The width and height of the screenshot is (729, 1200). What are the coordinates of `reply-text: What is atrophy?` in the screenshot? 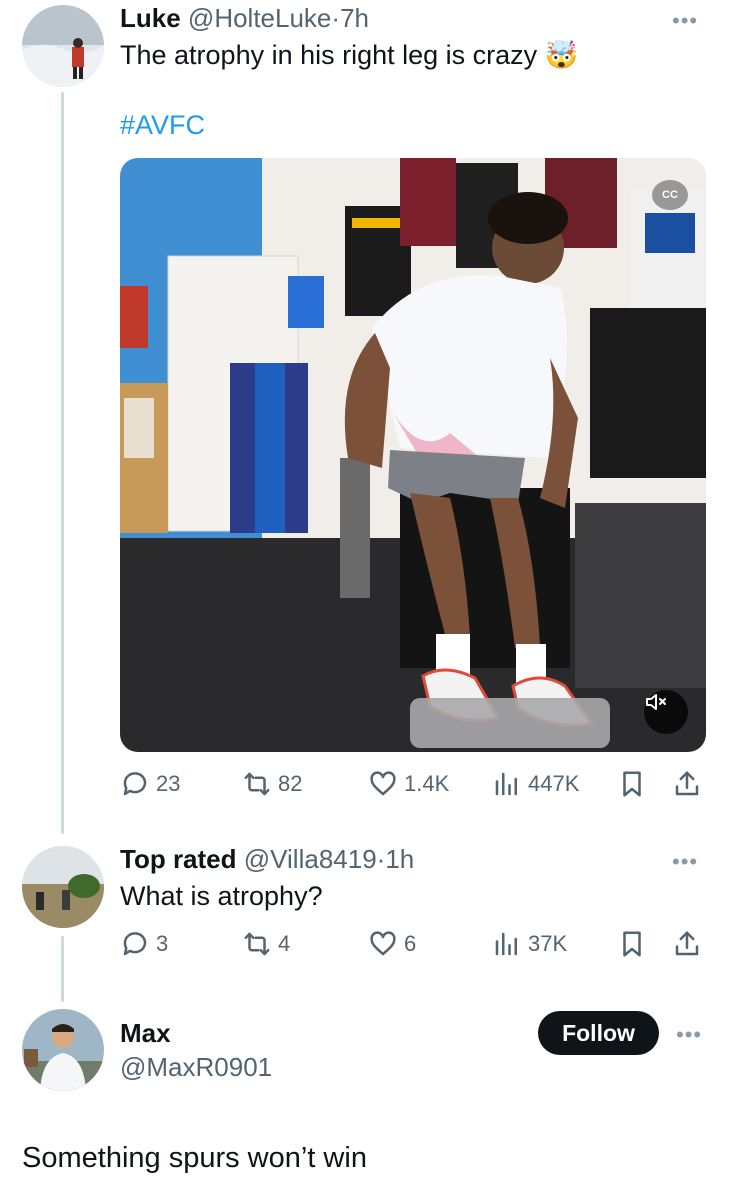 It's located at (221, 896).